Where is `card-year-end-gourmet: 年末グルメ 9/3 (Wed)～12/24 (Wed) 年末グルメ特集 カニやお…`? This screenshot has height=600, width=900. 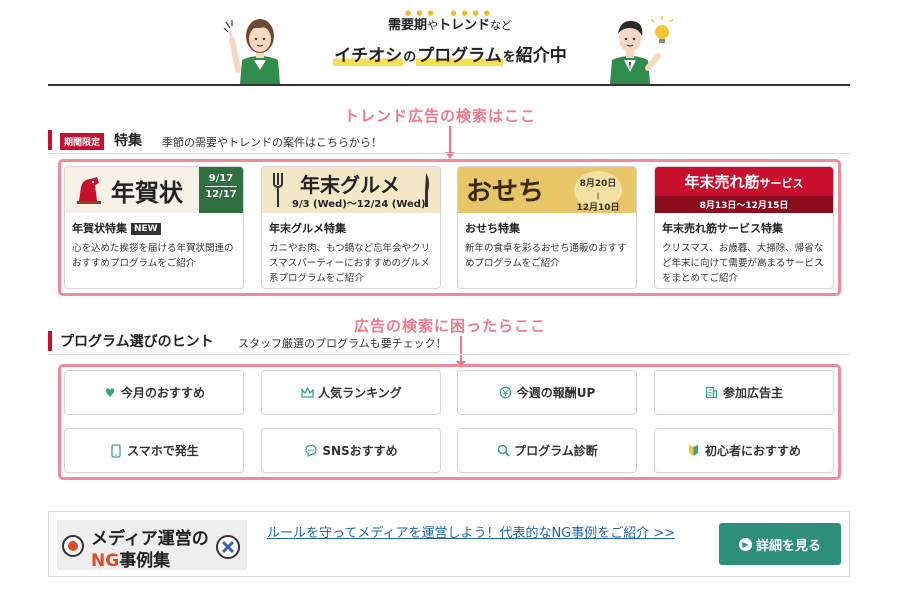
card-year-end-gourmet: 年末グルメ 9/3 (Wed)～12/24 (Wed) 年末グルメ特集 カニやお… is located at coordinates (351, 227).